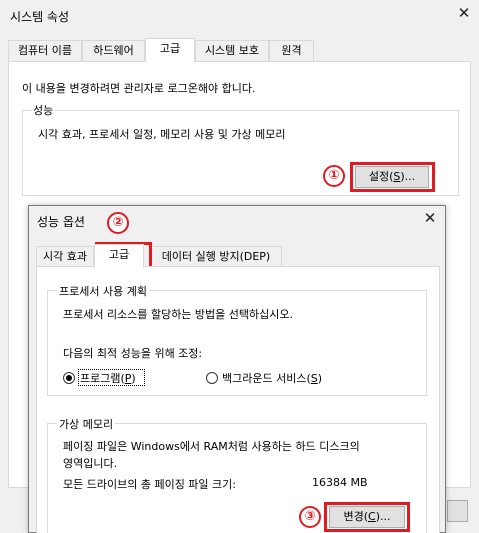  What do you see at coordinates (40, 17) in the screenshot?
I see `window-title: 시스템 속성` at bounding box center [40, 17].